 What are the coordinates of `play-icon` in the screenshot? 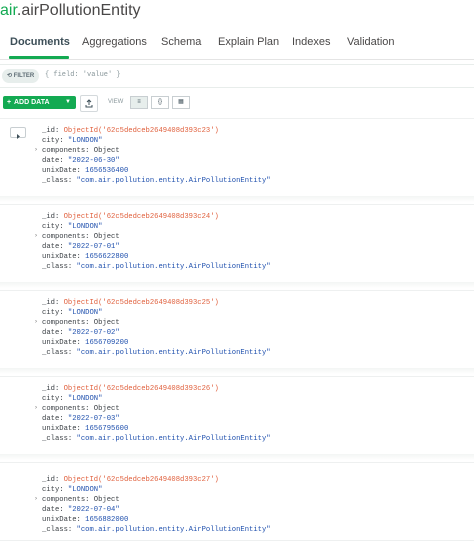 It's located at (18, 136).